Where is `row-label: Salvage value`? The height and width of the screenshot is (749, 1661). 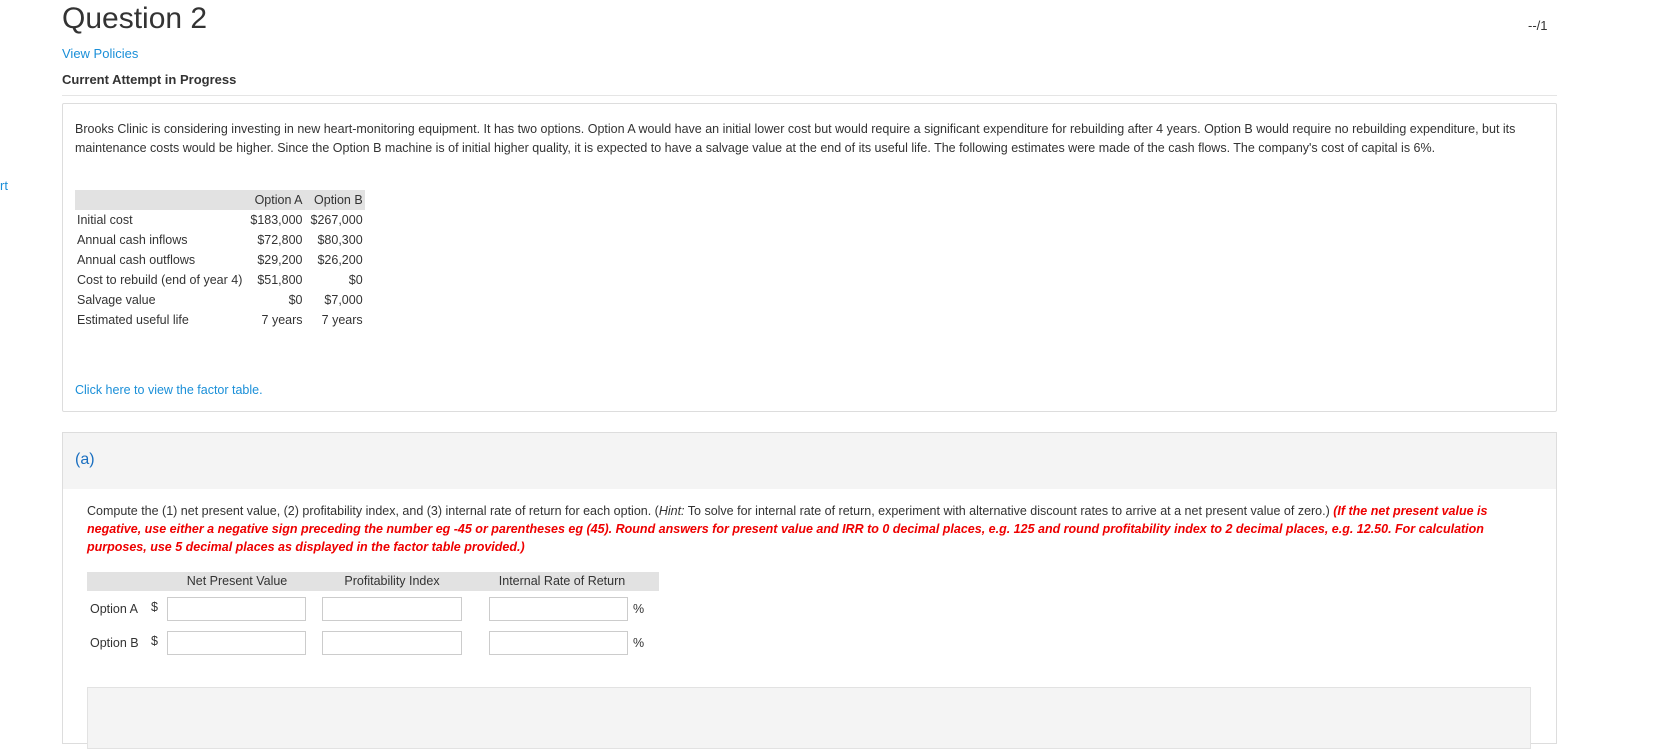
row-label: Salvage value is located at coordinates (116, 300).